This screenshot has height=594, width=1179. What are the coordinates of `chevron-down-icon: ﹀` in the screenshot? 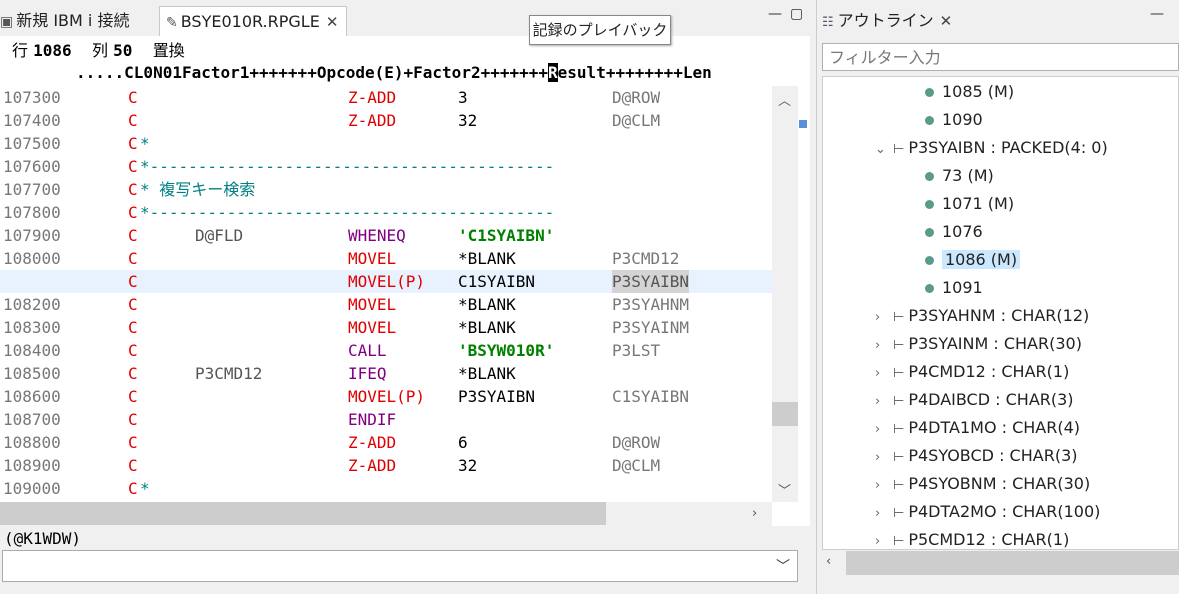 It's located at (783, 566).